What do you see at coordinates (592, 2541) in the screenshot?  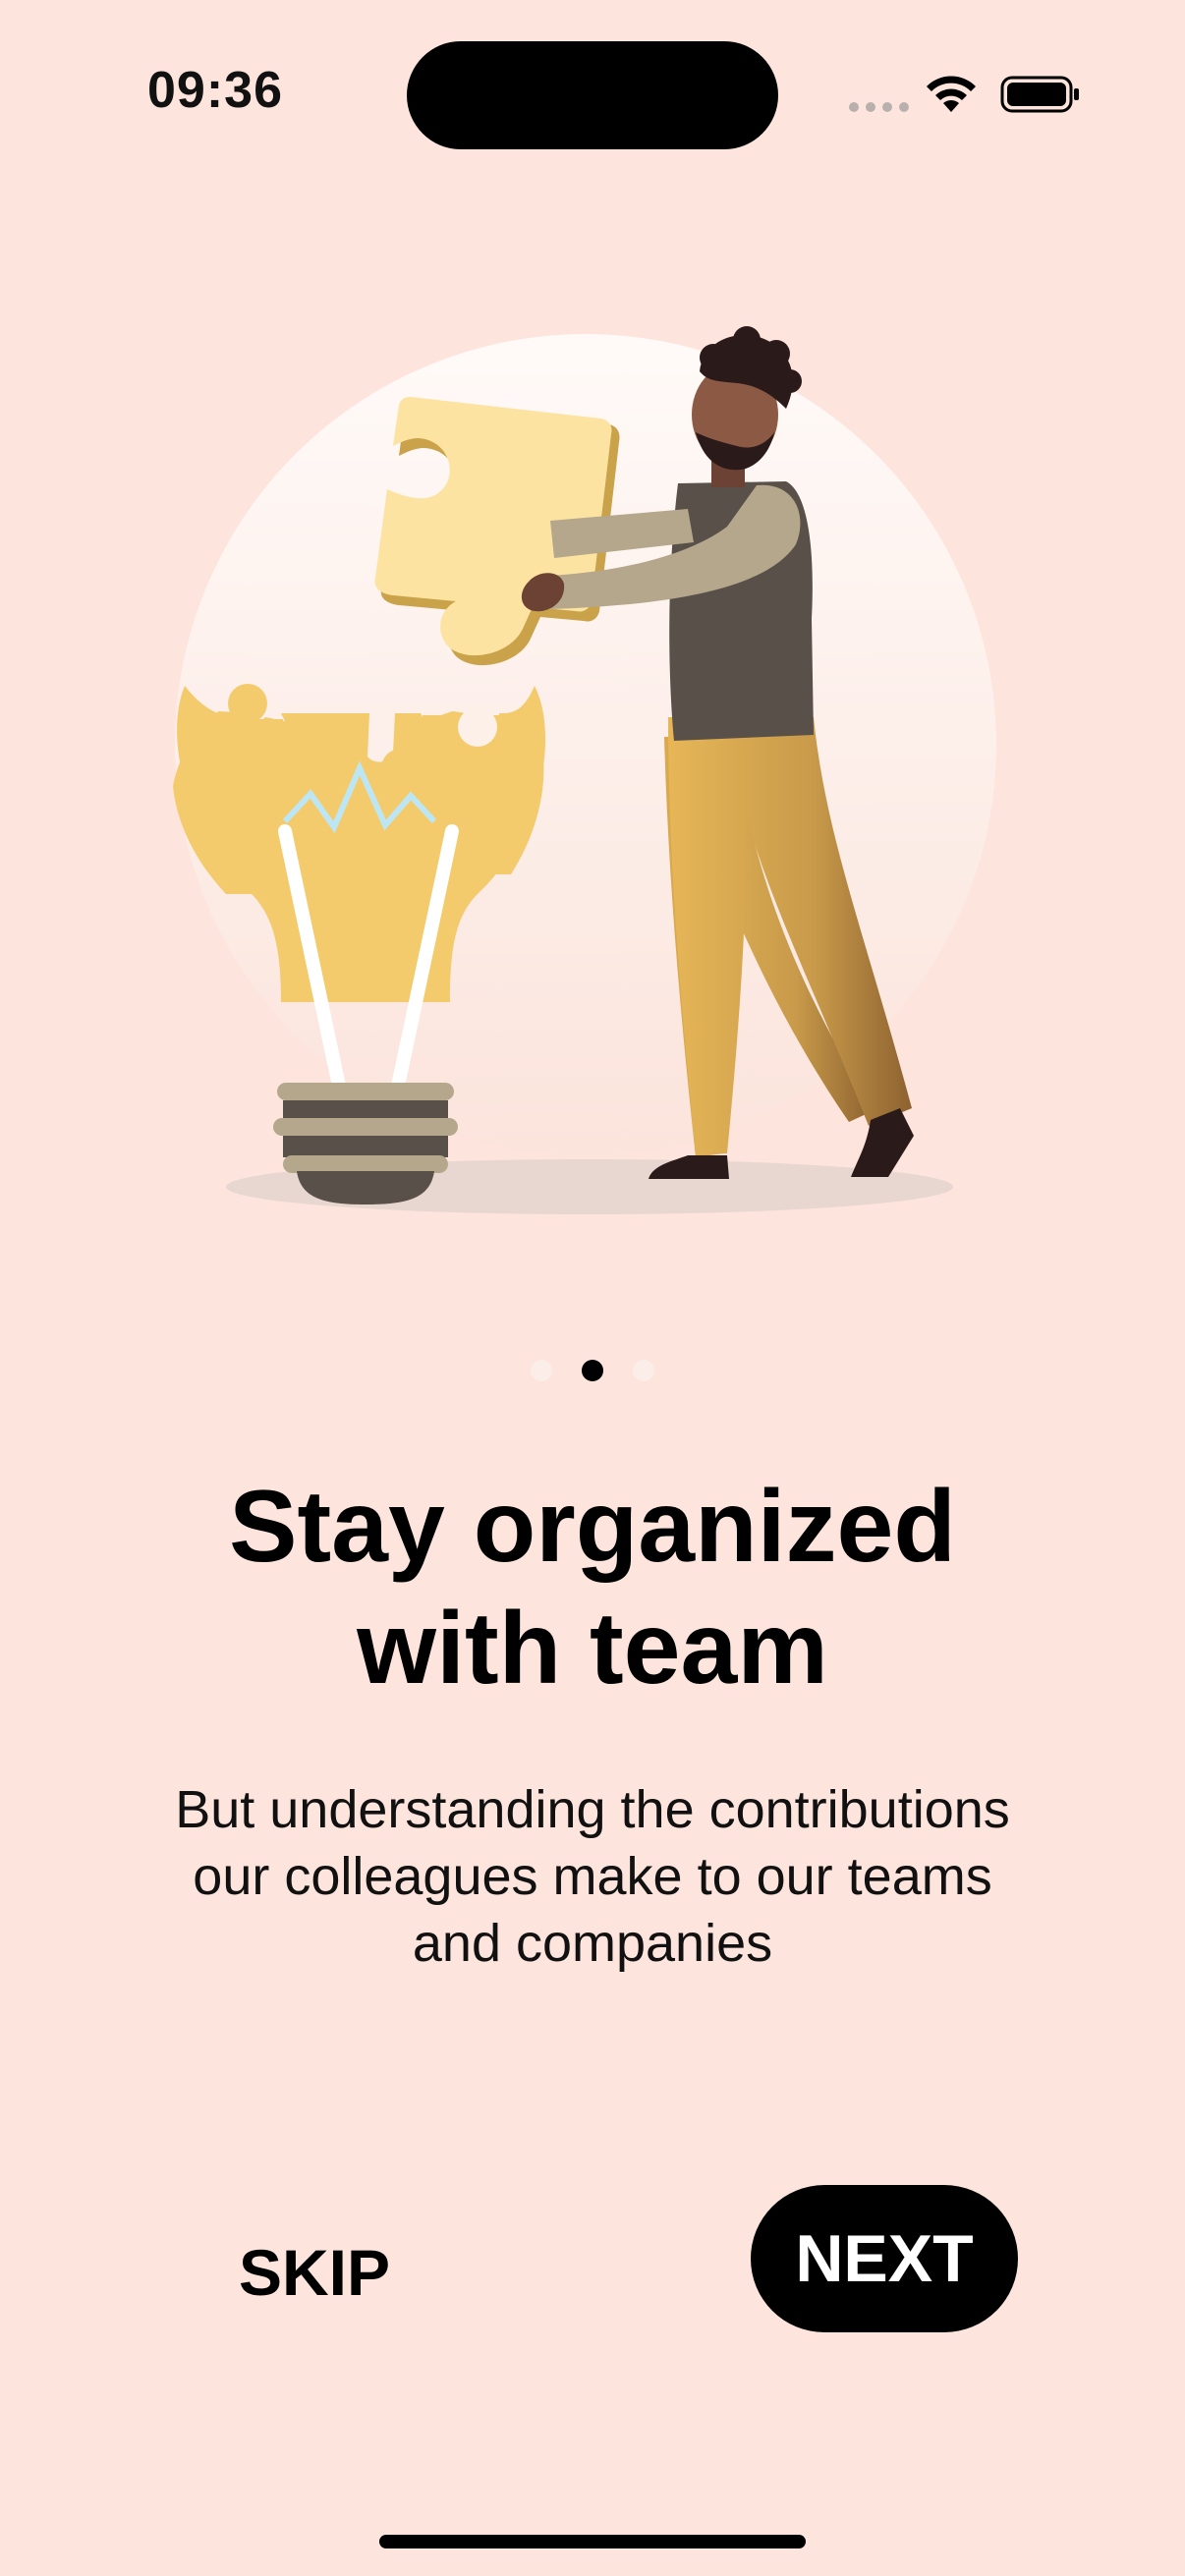 I see `home-indicator` at bounding box center [592, 2541].